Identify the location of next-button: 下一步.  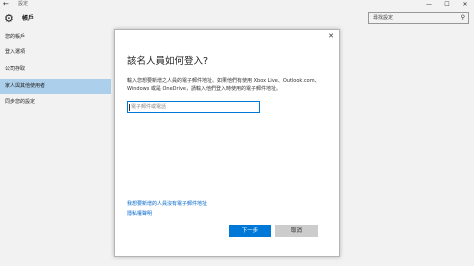
(250, 231).